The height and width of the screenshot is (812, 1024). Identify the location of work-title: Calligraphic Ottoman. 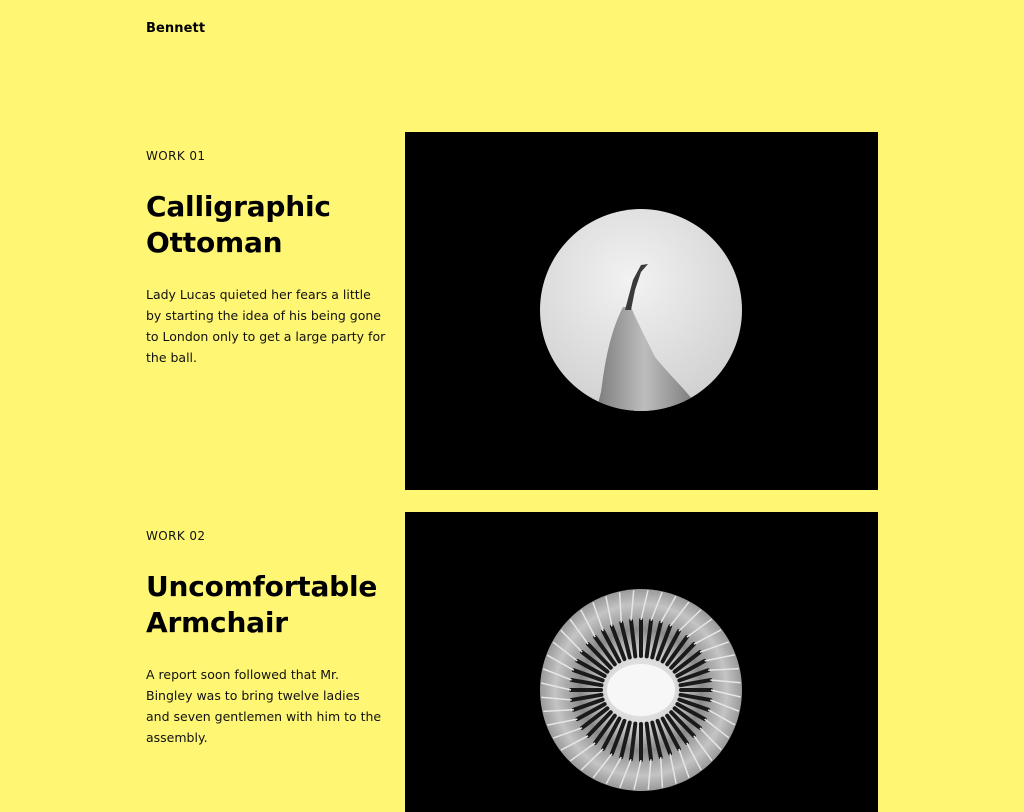
(268, 225).